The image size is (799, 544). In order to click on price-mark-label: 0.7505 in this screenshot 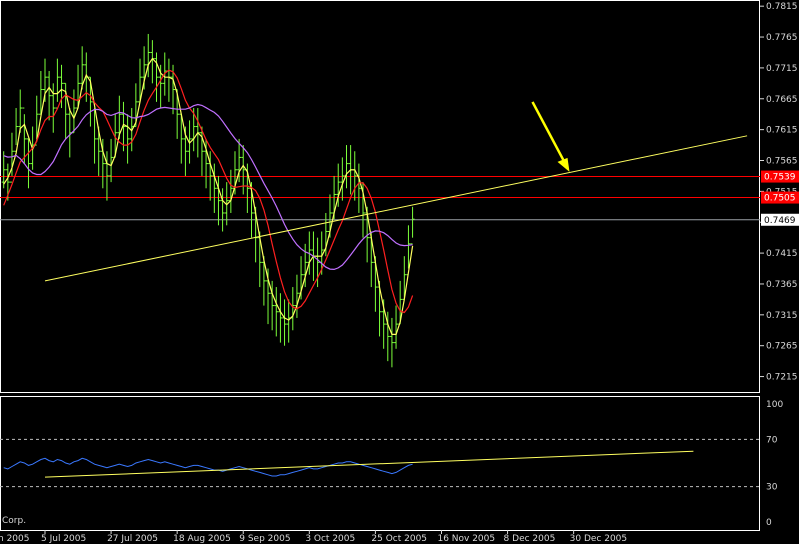, I will do `click(780, 199)`.